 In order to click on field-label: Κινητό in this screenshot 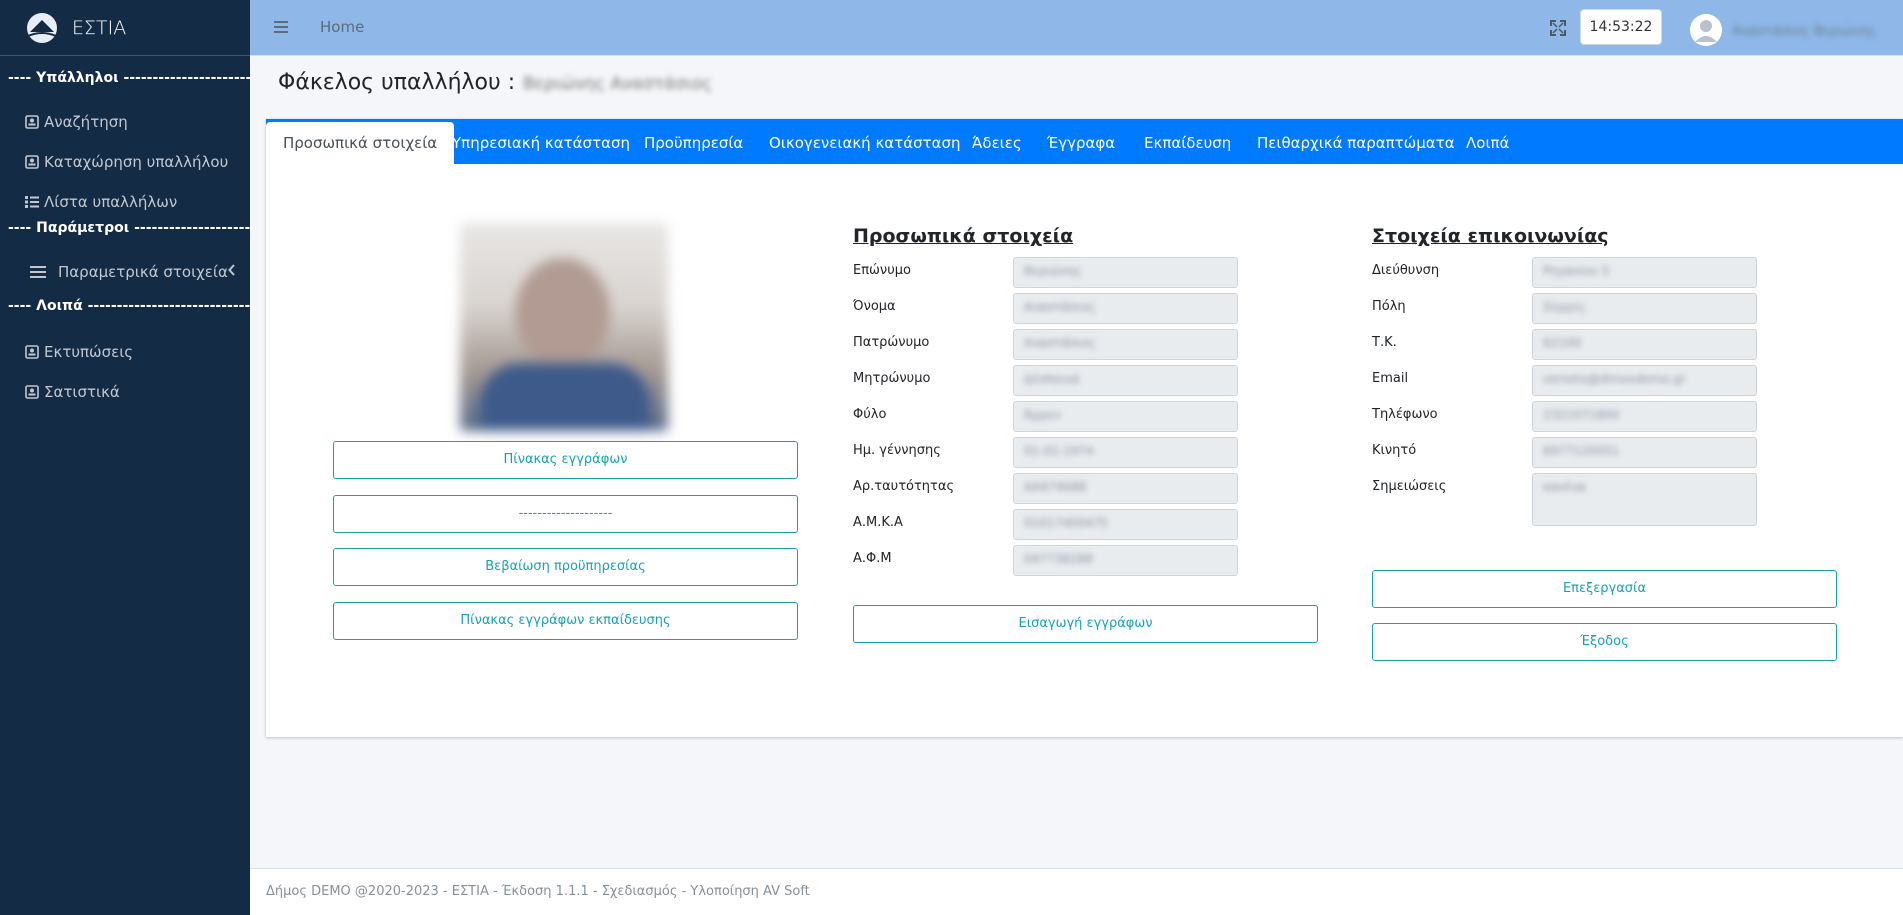, I will do `click(1394, 450)`.